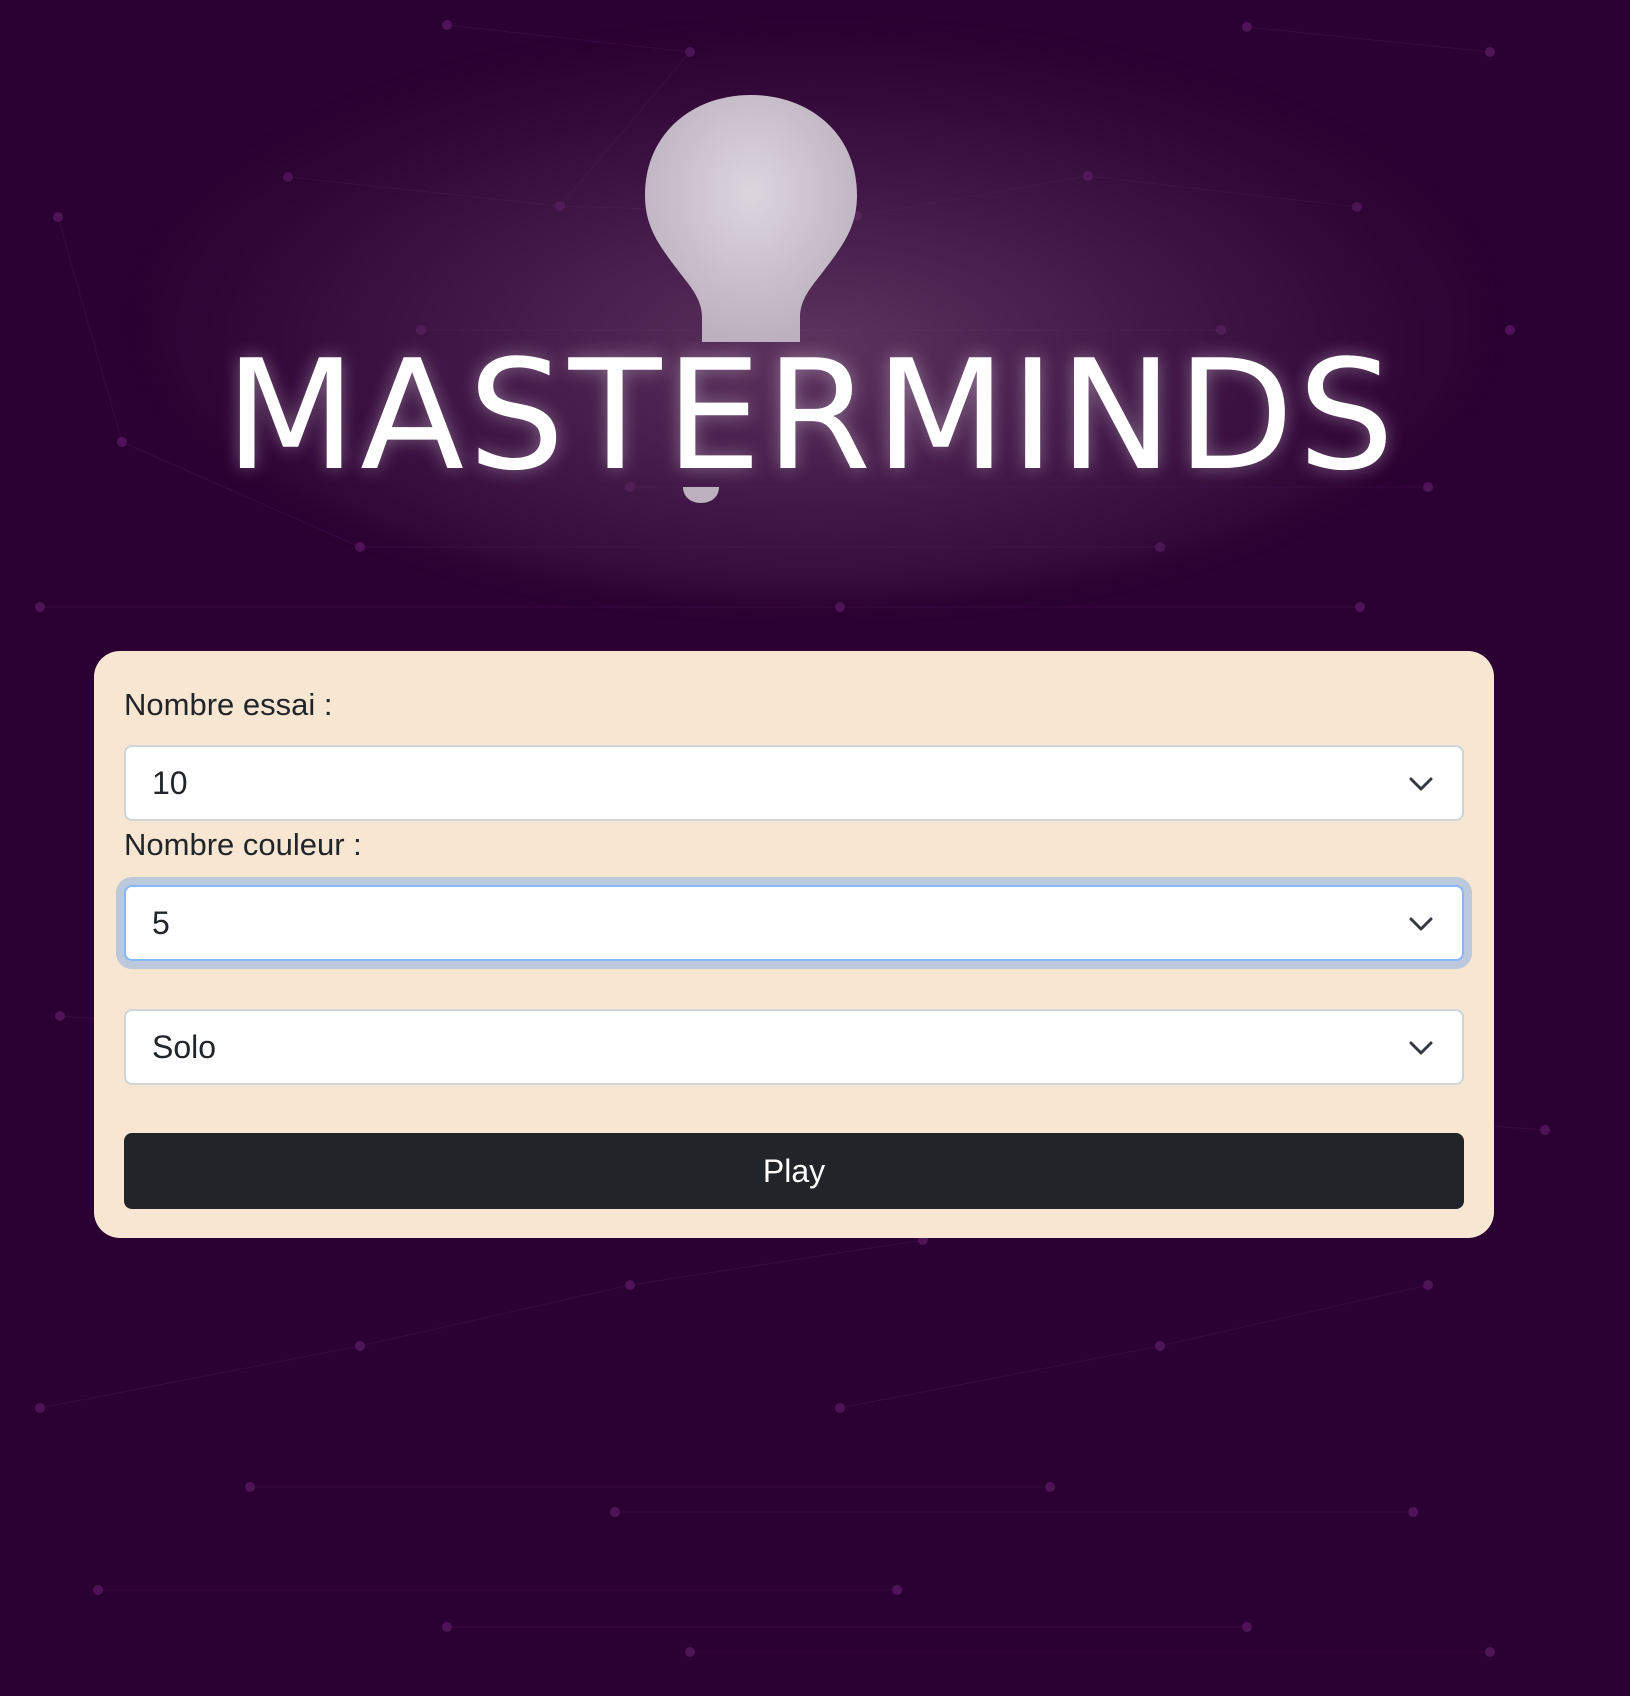  What do you see at coordinates (794, 1047) in the screenshot?
I see `mode-select: Solo` at bounding box center [794, 1047].